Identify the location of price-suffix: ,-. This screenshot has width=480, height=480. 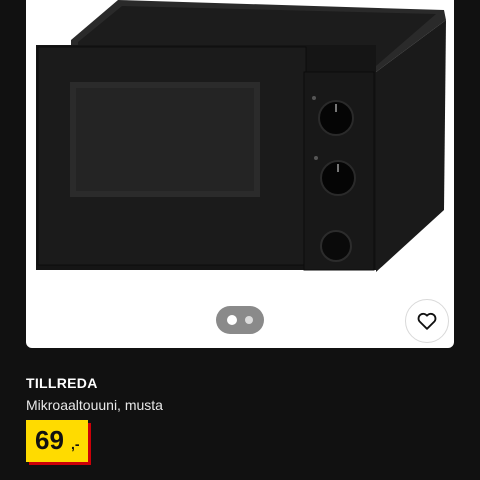
(75, 444).